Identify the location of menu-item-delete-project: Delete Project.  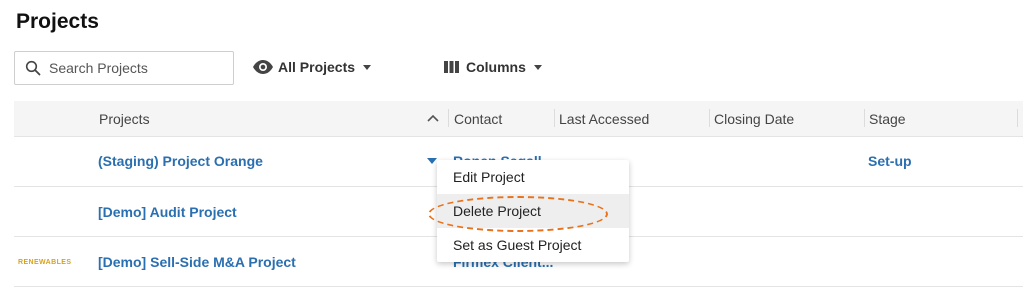
(533, 211).